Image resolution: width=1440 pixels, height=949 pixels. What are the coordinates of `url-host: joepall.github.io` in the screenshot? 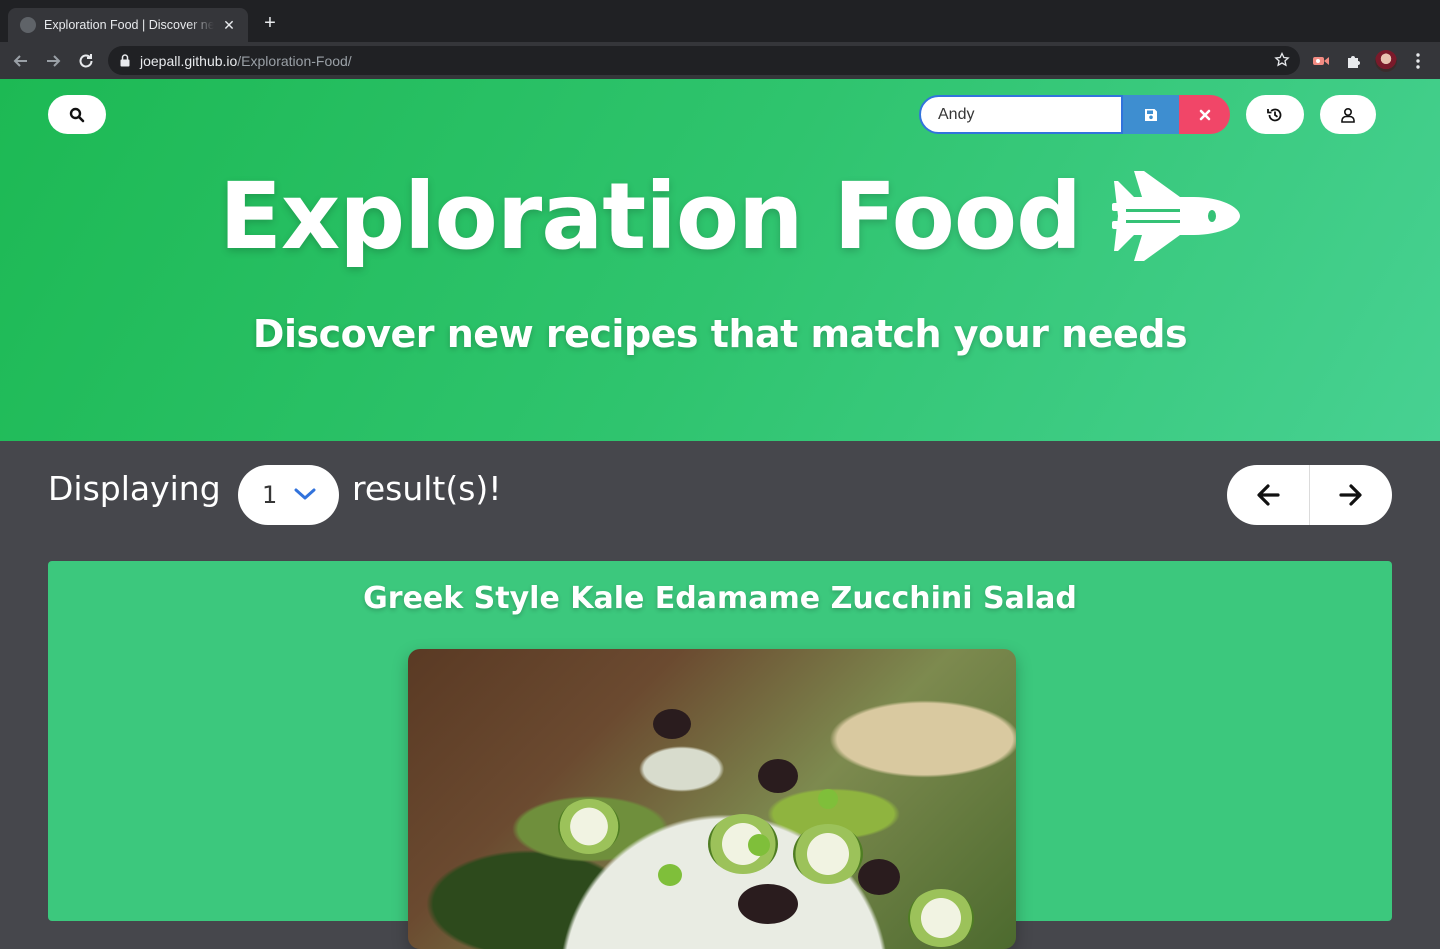 It's located at (189, 60).